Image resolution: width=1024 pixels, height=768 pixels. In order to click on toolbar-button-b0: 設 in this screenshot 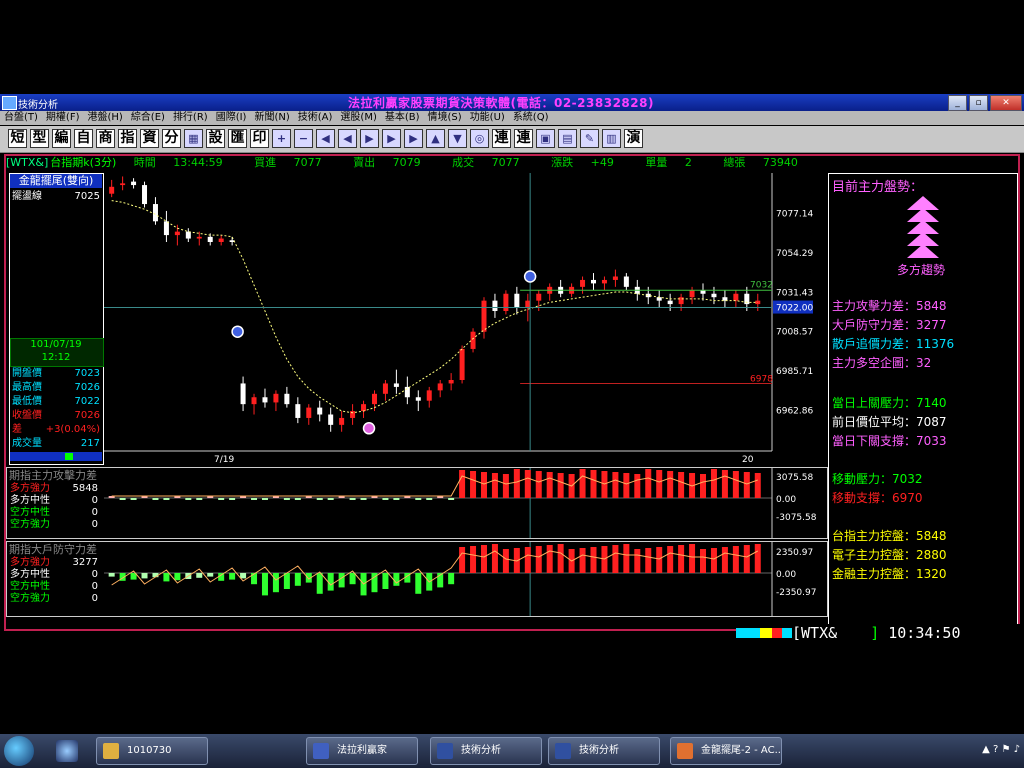, I will do `click(215, 138)`.